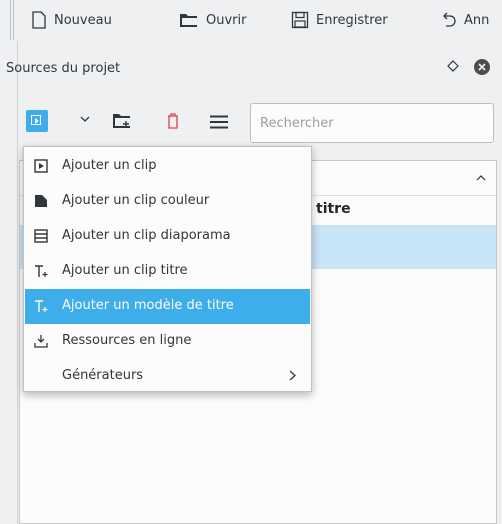  Describe the element at coordinates (41, 166) in the screenshot. I see `clip-icon` at that location.